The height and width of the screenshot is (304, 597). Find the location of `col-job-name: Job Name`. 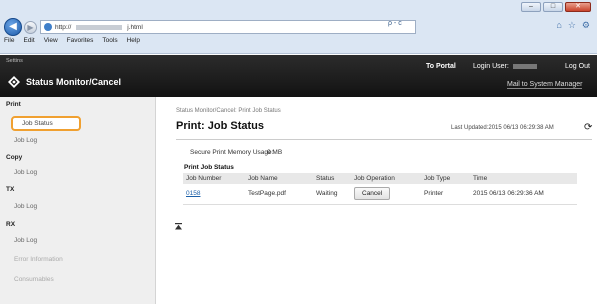

col-job-name: Job Name is located at coordinates (279, 178).